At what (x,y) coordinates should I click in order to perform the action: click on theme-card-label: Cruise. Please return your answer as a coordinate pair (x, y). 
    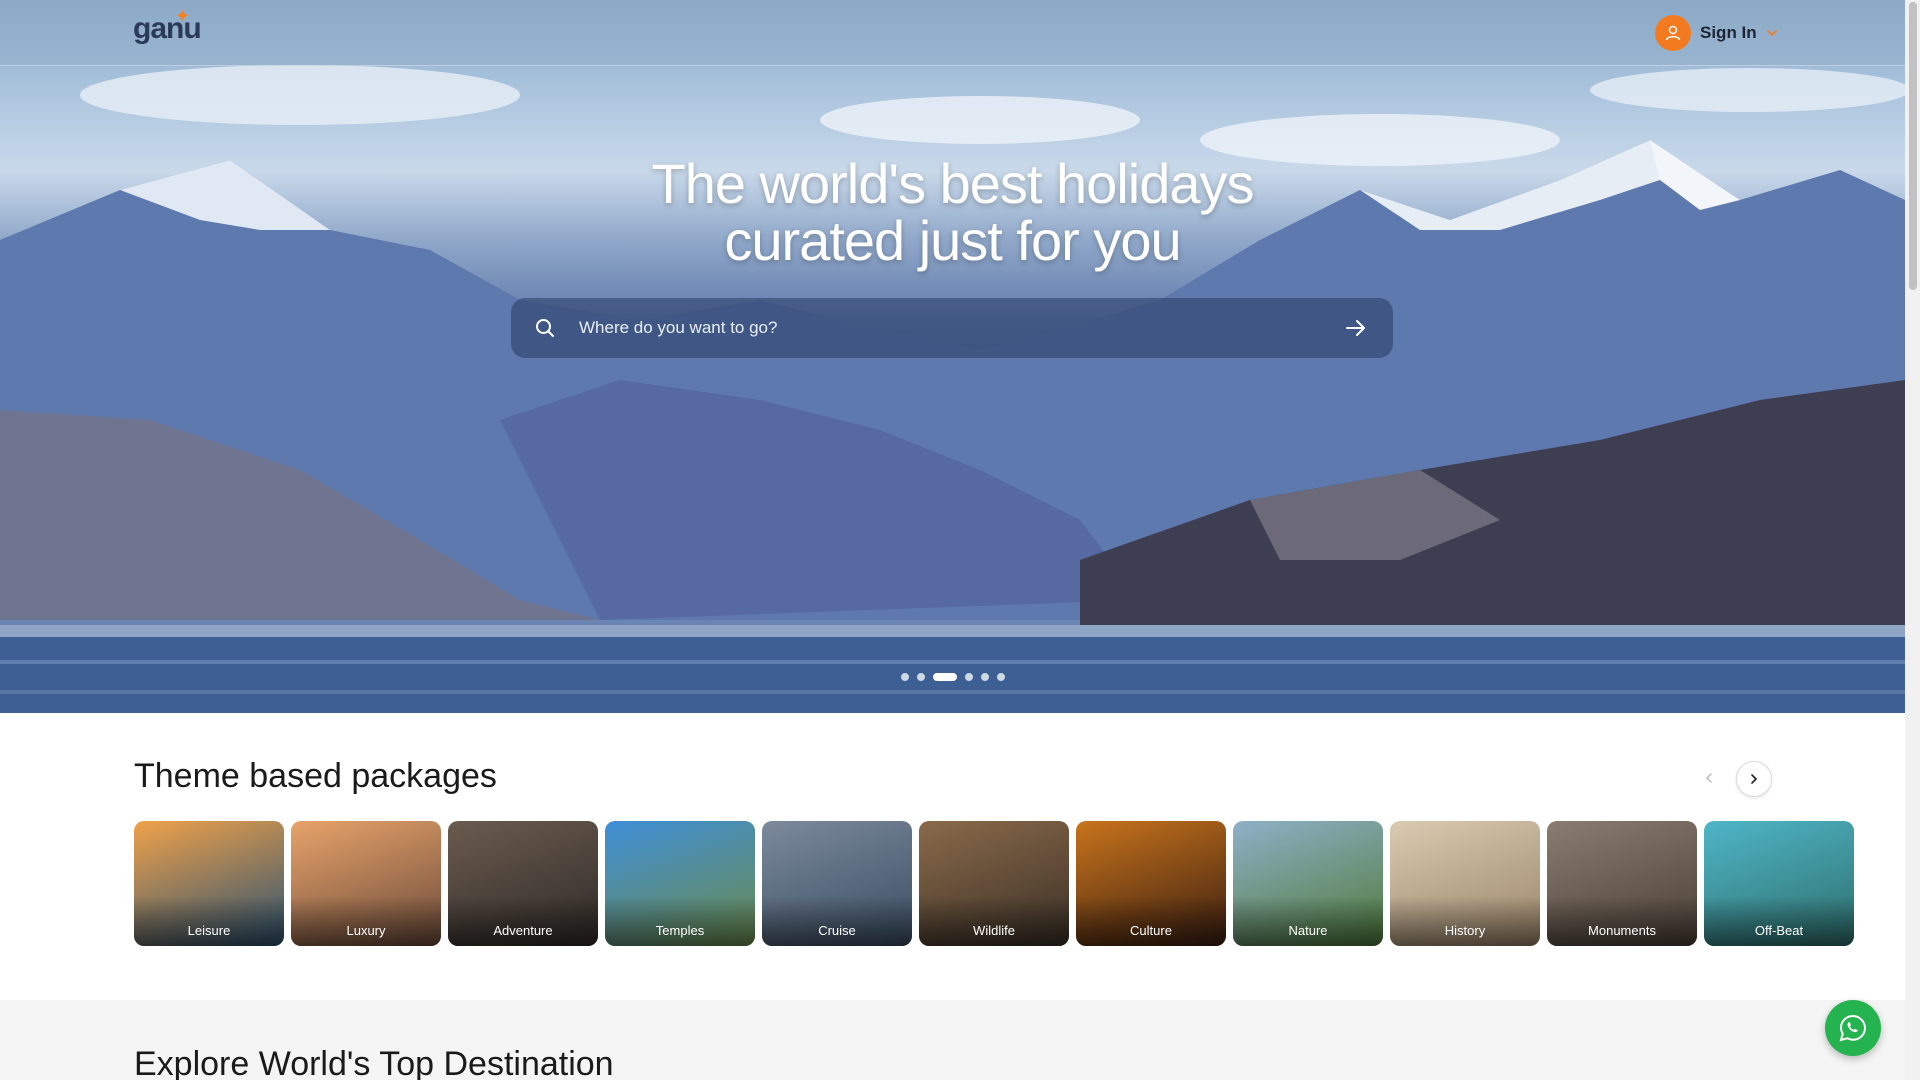
    Looking at the image, I should click on (837, 930).